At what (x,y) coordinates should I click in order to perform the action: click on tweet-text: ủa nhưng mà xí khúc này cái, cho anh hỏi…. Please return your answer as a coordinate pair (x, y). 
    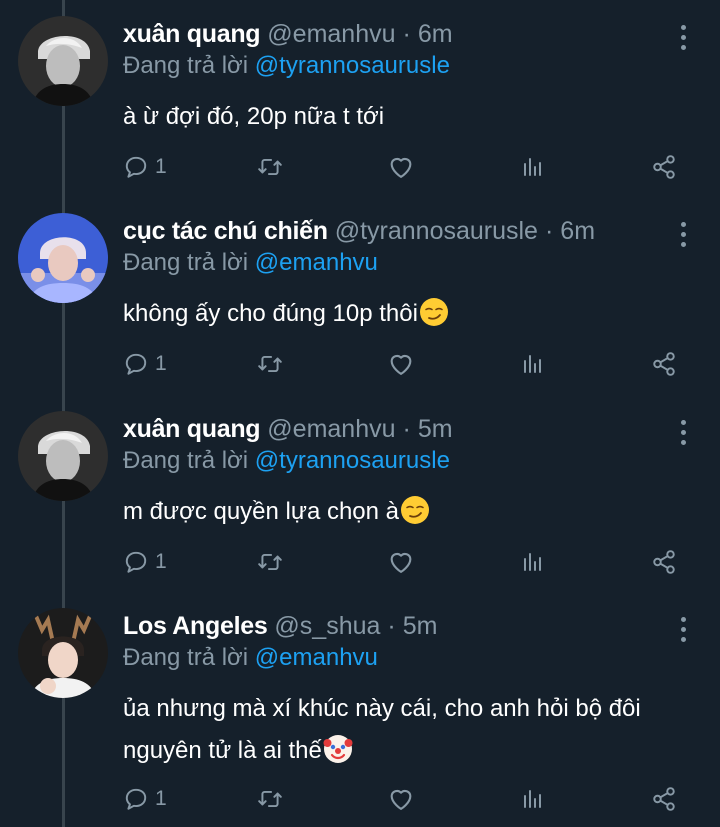
    Looking at the image, I should click on (408, 730).